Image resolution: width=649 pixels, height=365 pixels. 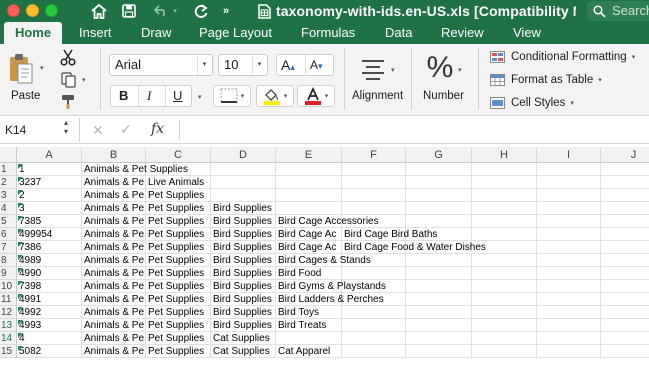 What do you see at coordinates (443, 96) in the screenshot?
I see `number-label: Number` at bounding box center [443, 96].